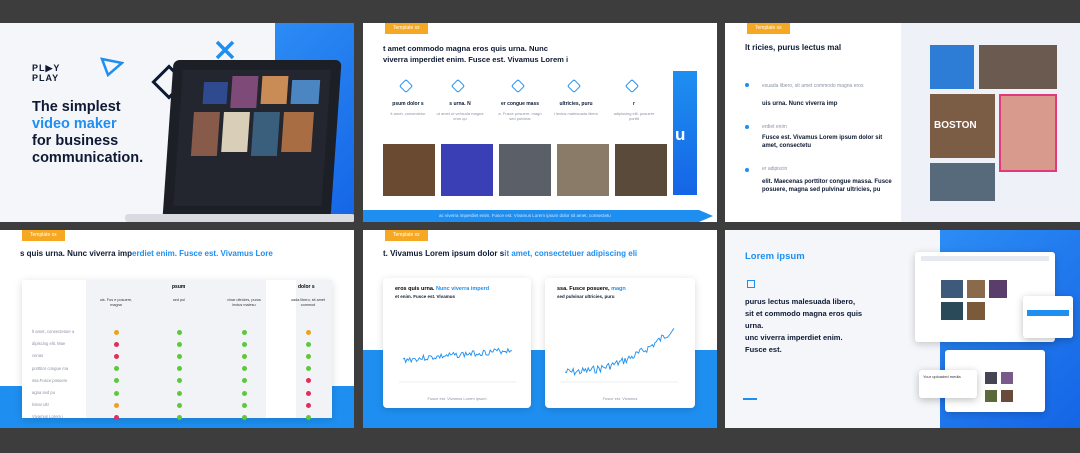 The image size is (1080, 453). I want to click on sub-header: uis. Fus e posuere, magna, so click(116, 302).